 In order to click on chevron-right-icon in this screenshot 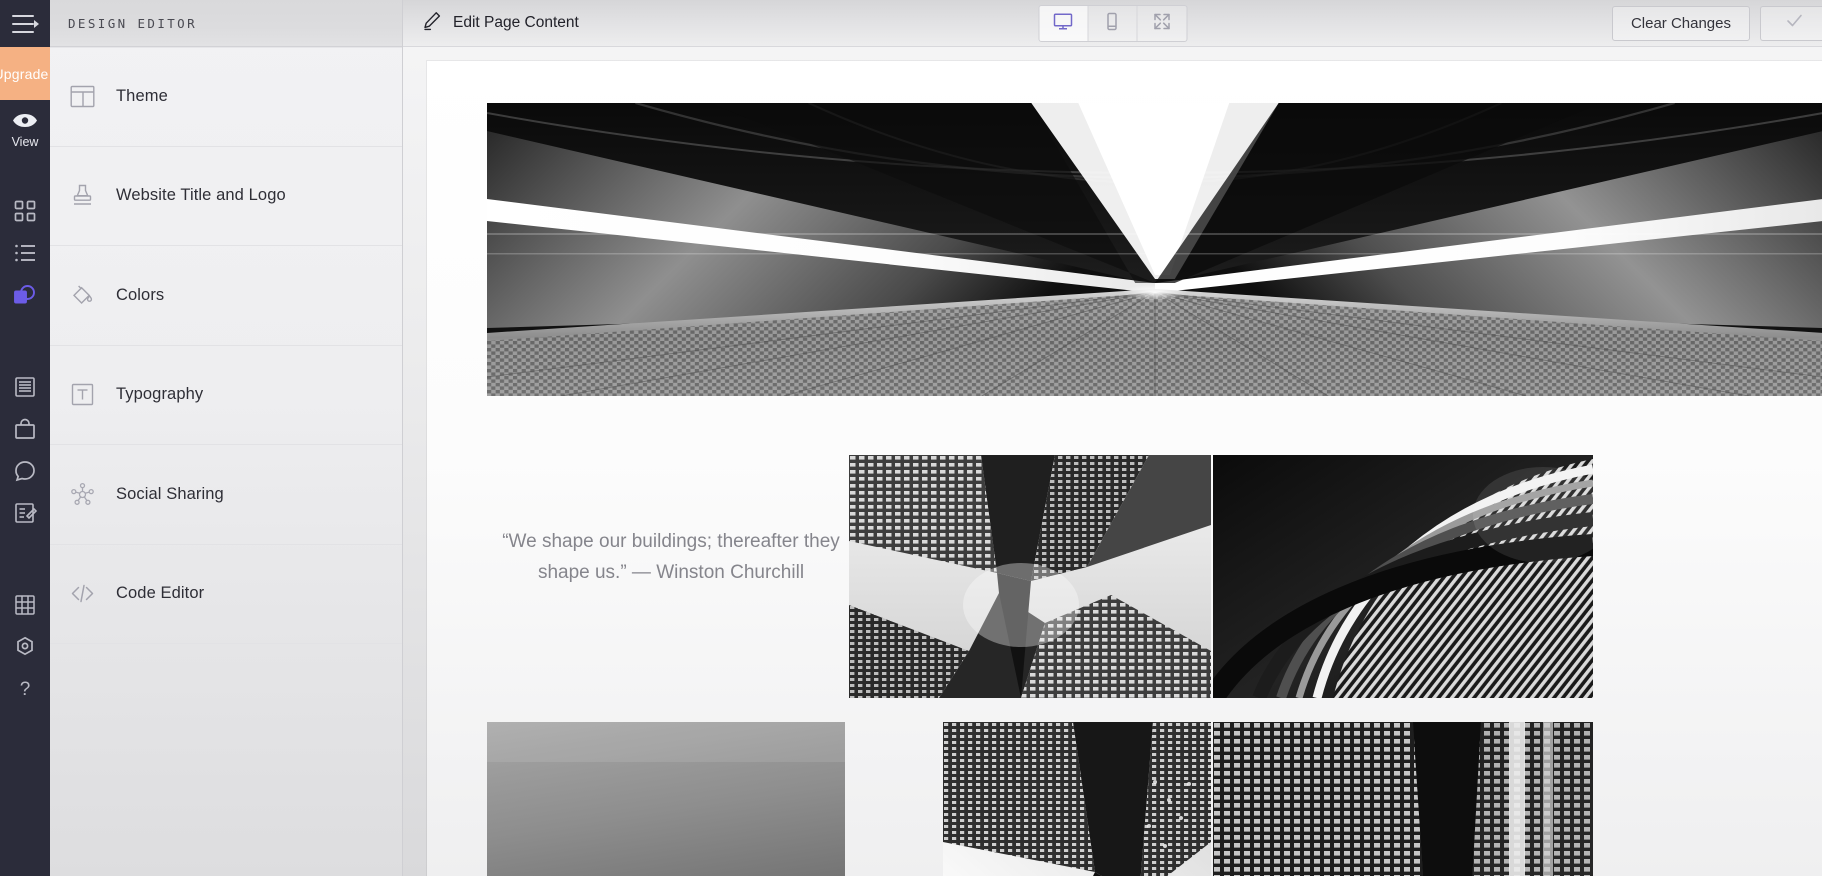, I will do `click(36, 23)`.